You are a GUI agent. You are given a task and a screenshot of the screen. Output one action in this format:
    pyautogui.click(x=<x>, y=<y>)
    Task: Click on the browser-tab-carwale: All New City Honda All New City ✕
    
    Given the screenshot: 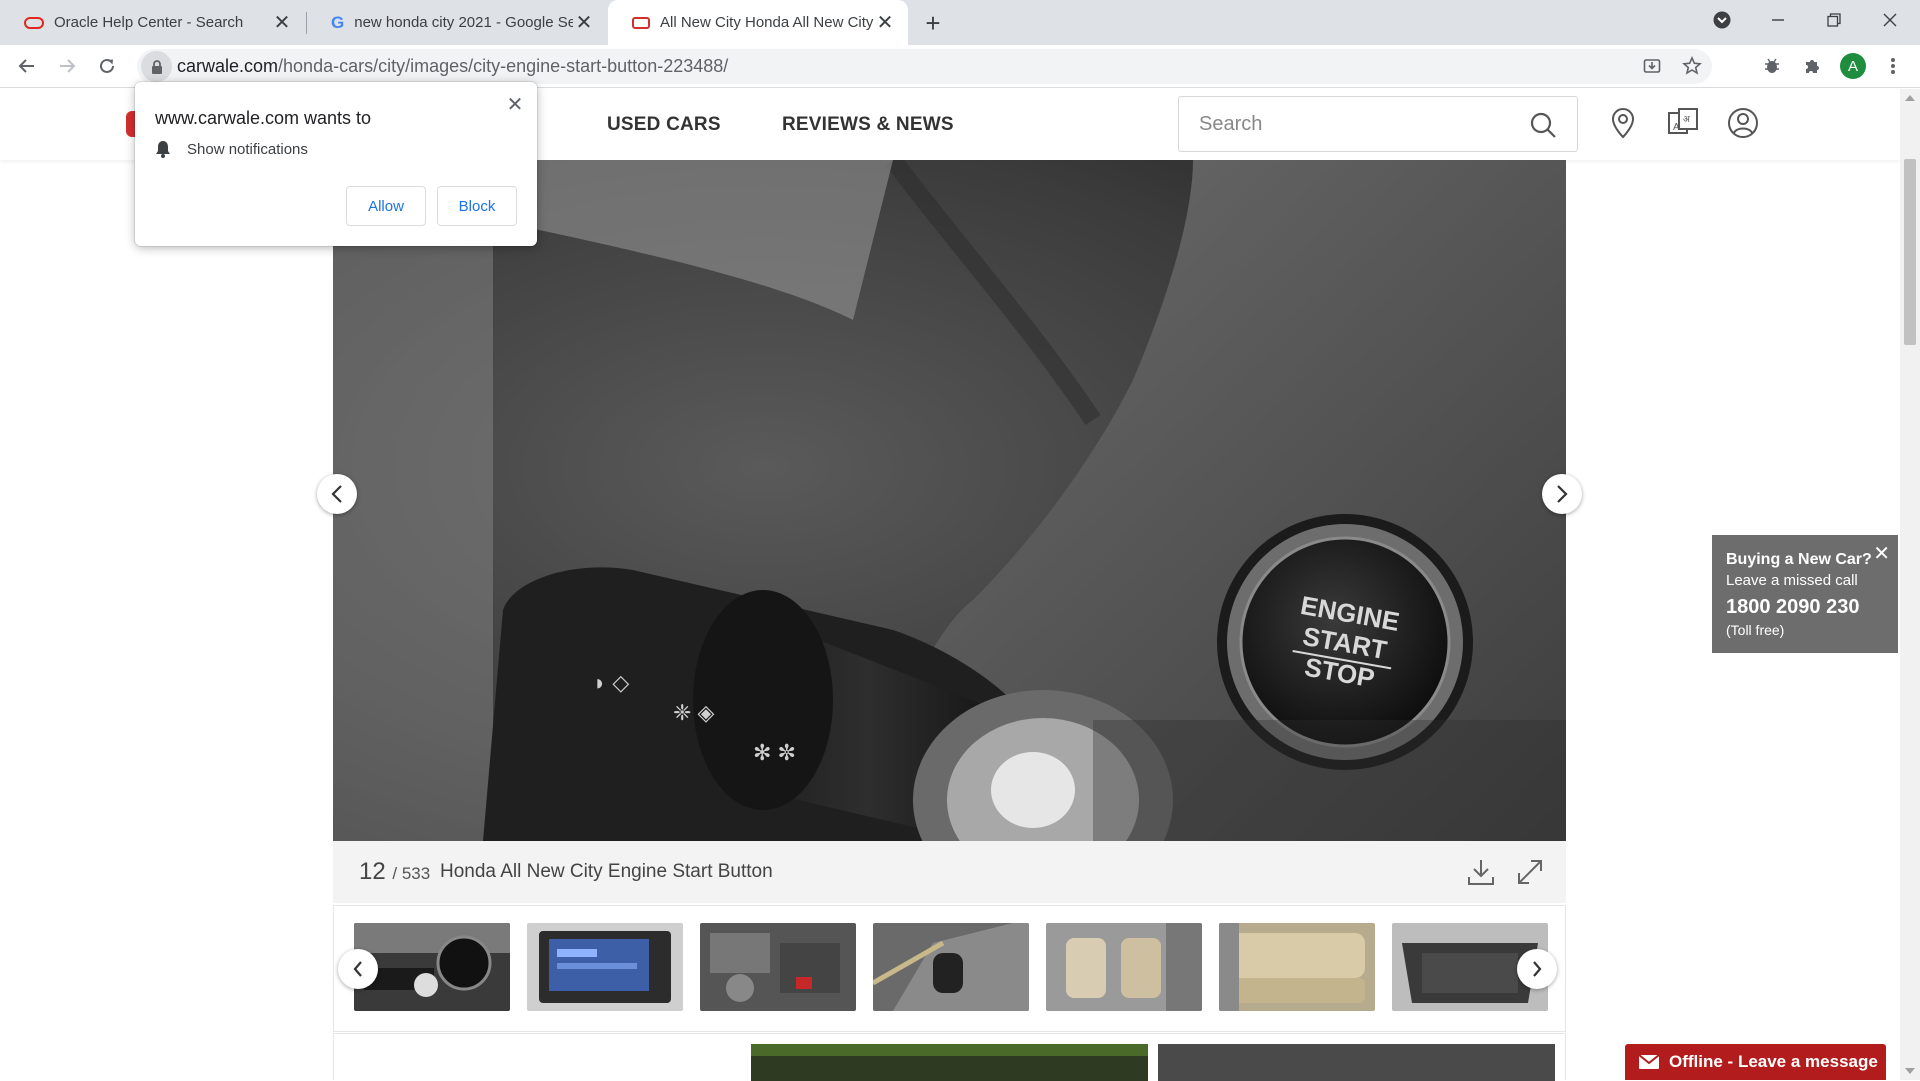 What is the action you would take?
    pyautogui.click(x=758, y=22)
    